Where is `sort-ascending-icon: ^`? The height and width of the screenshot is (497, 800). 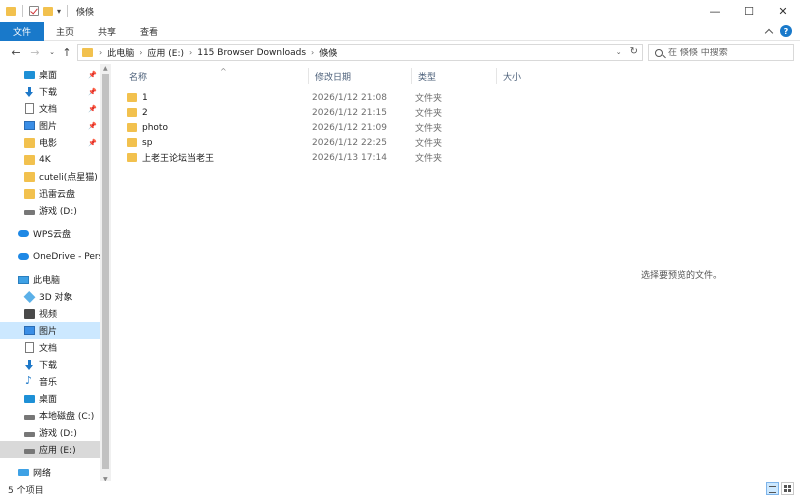 sort-ascending-icon: ^ is located at coordinates (223, 71).